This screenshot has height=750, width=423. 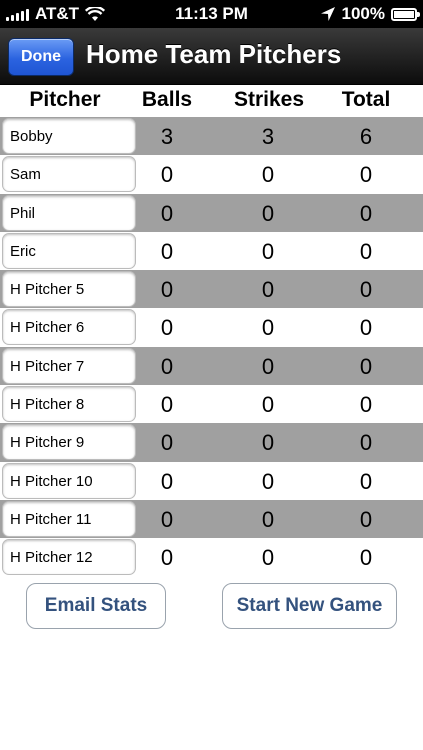 What do you see at coordinates (211, 14) in the screenshot?
I see `status-bar: AT&T 11:13 PM 100%` at bounding box center [211, 14].